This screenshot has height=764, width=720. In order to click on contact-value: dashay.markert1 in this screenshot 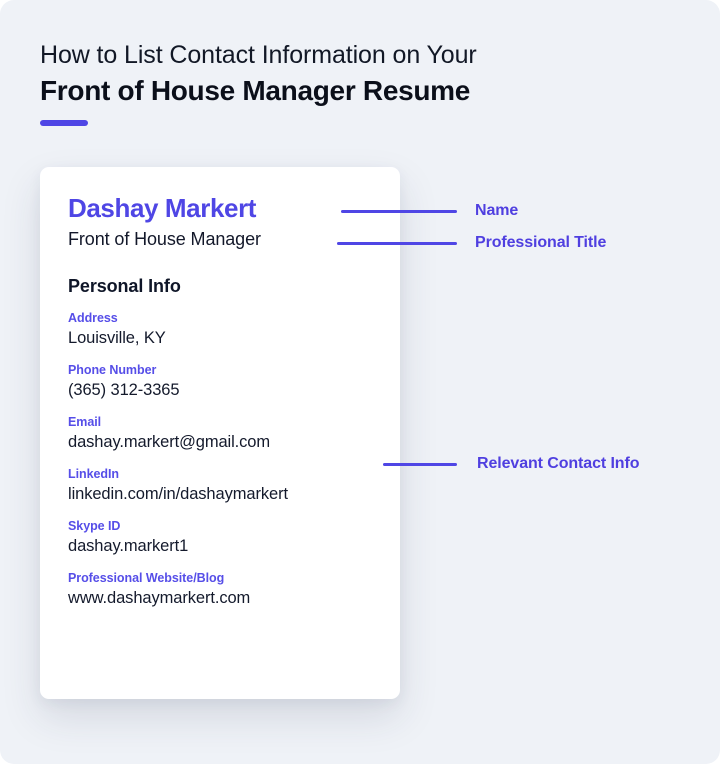, I will do `click(128, 546)`.